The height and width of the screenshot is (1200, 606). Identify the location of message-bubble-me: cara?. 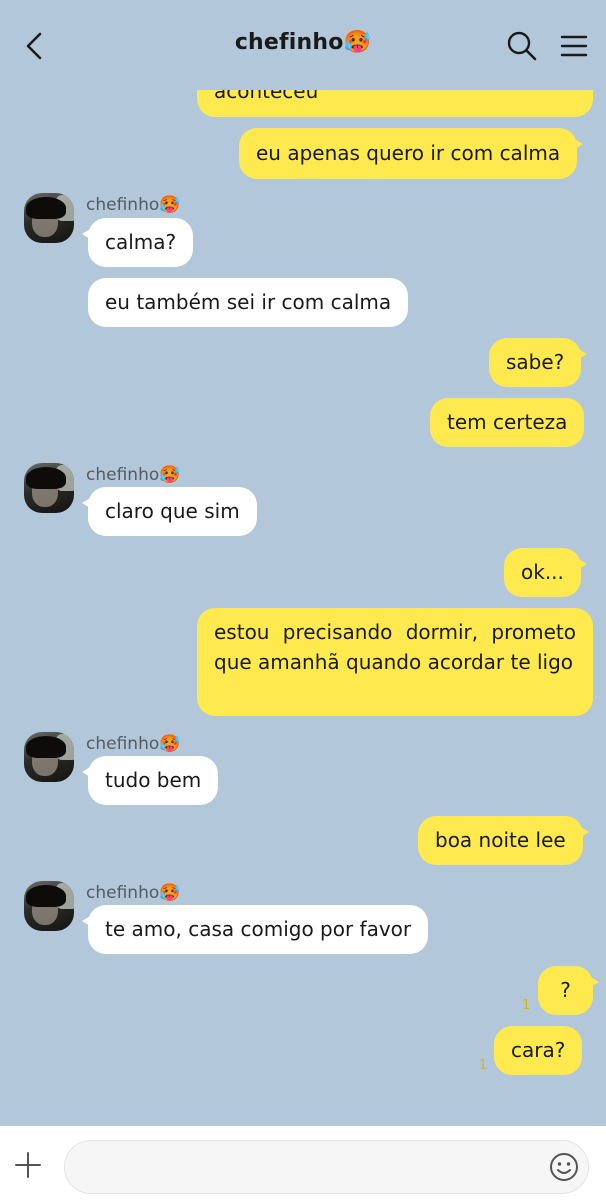
(538, 1050).